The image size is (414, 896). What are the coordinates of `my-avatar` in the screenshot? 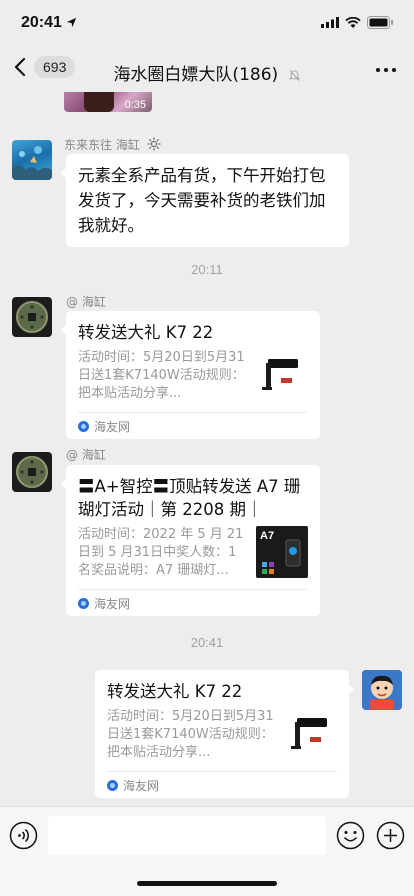 It's located at (382, 690).